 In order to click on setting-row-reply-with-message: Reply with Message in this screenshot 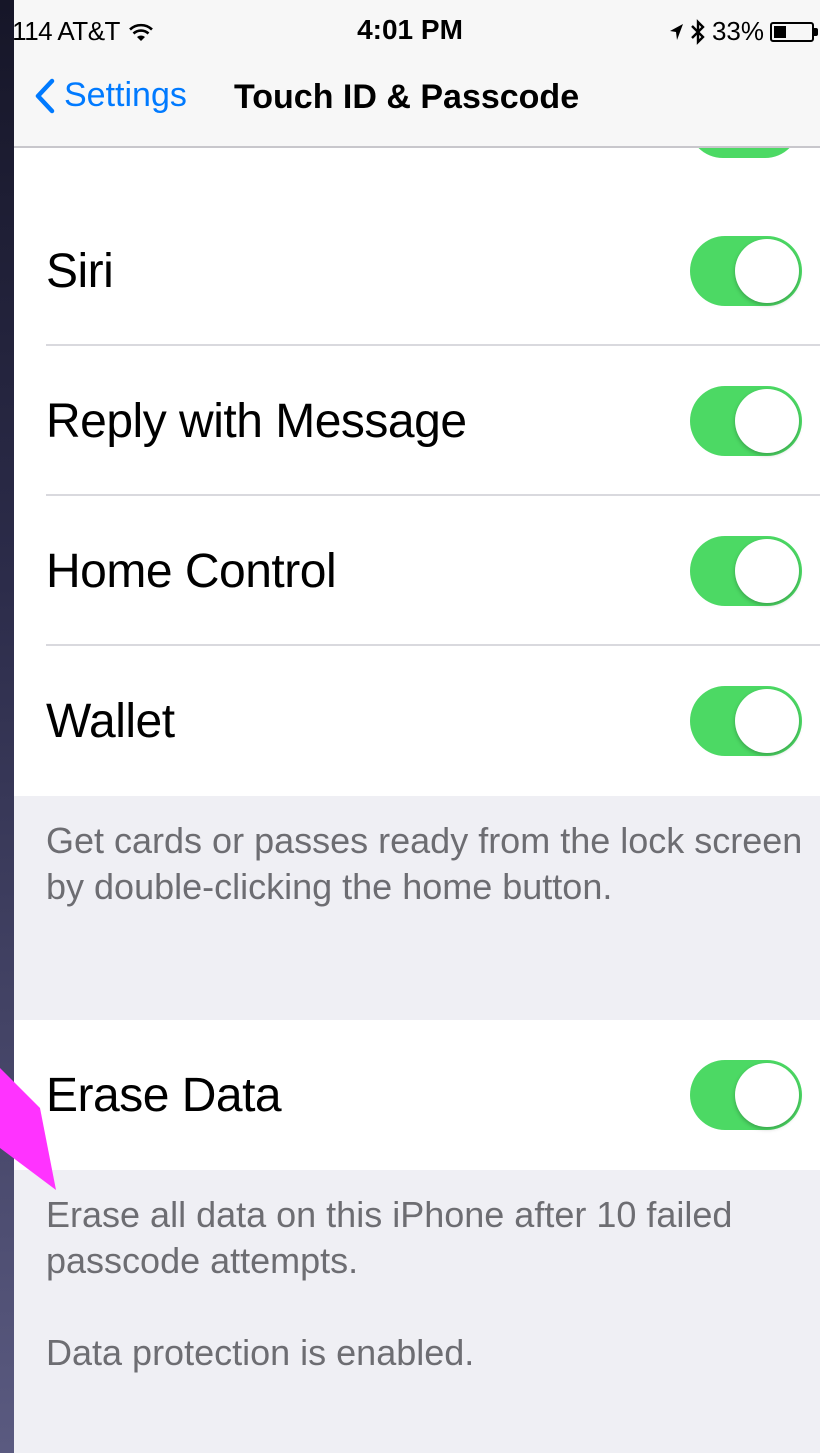, I will do `click(417, 421)`.